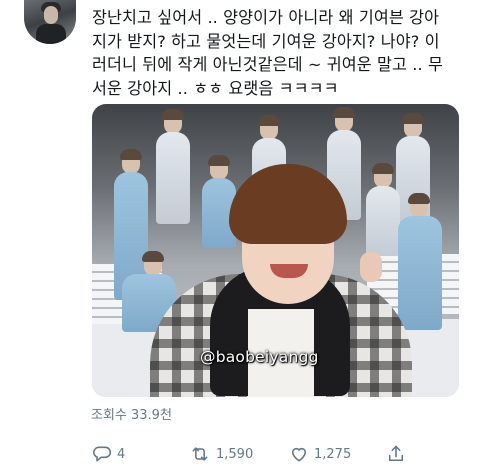  I want to click on share-icon, so click(396, 454).